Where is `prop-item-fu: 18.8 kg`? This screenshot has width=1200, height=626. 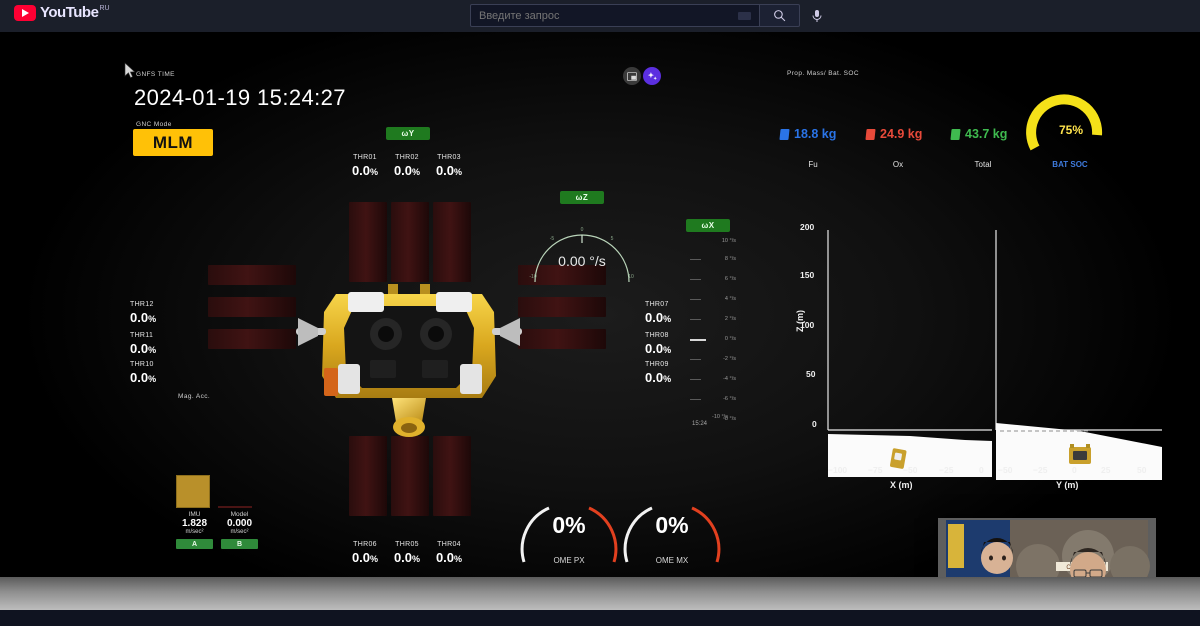
prop-item-fu: 18.8 kg is located at coordinates (808, 134).